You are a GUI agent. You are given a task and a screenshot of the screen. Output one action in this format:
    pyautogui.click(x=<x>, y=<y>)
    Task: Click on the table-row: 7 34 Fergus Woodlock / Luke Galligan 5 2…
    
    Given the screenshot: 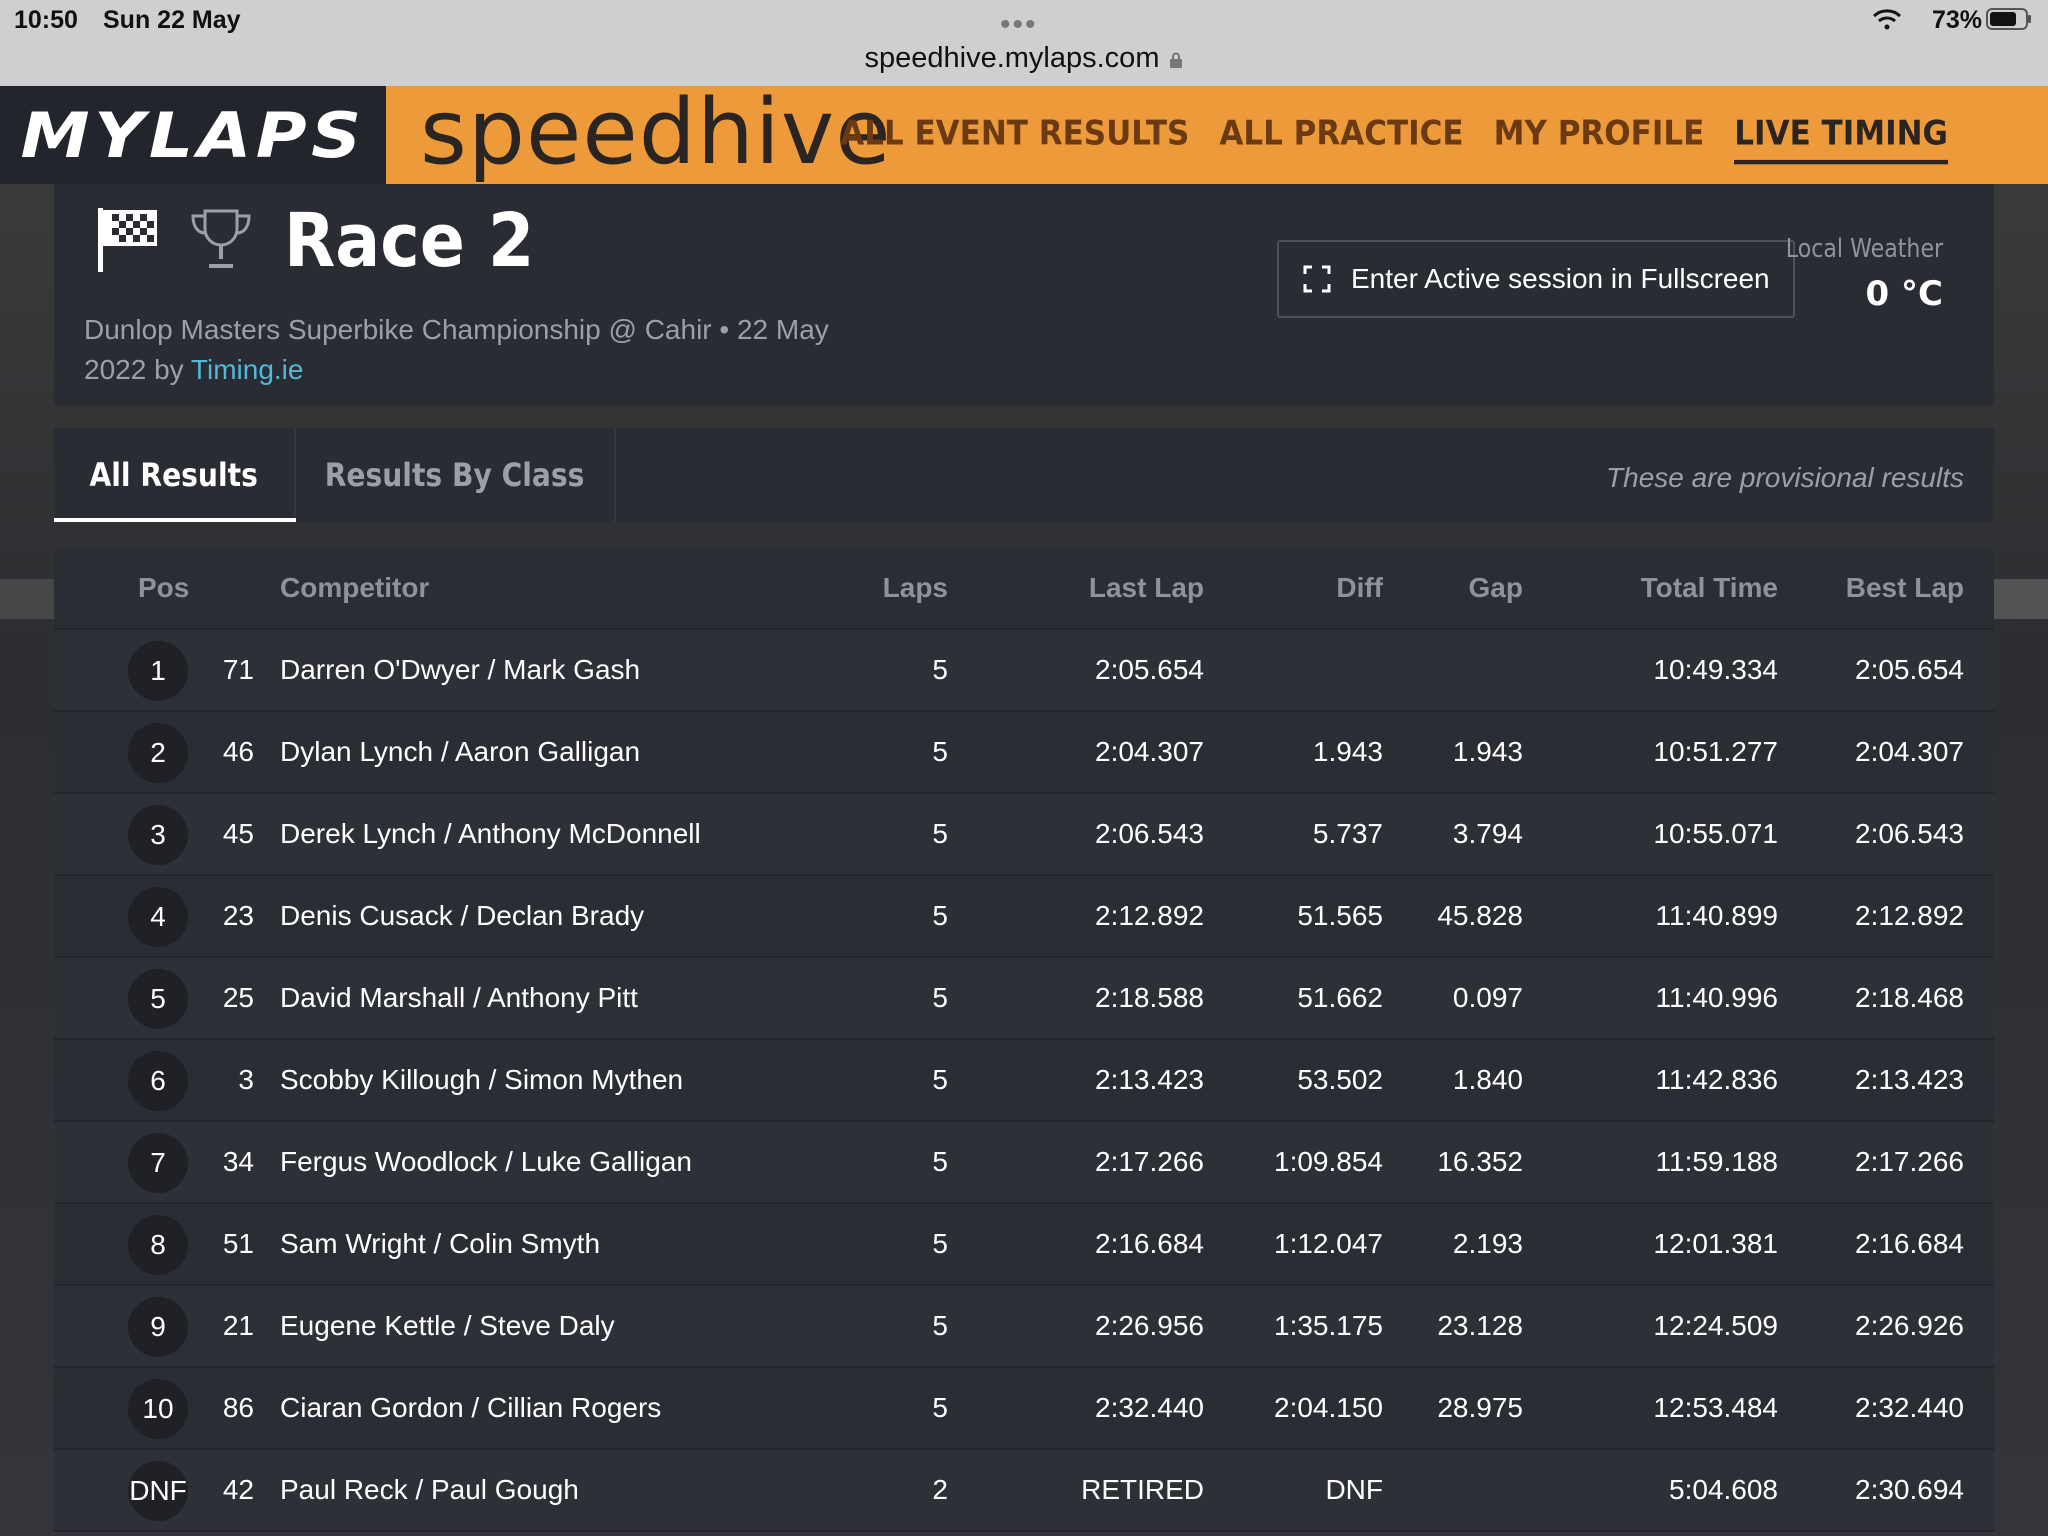 What is the action you would take?
    pyautogui.click(x=1024, y=1163)
    